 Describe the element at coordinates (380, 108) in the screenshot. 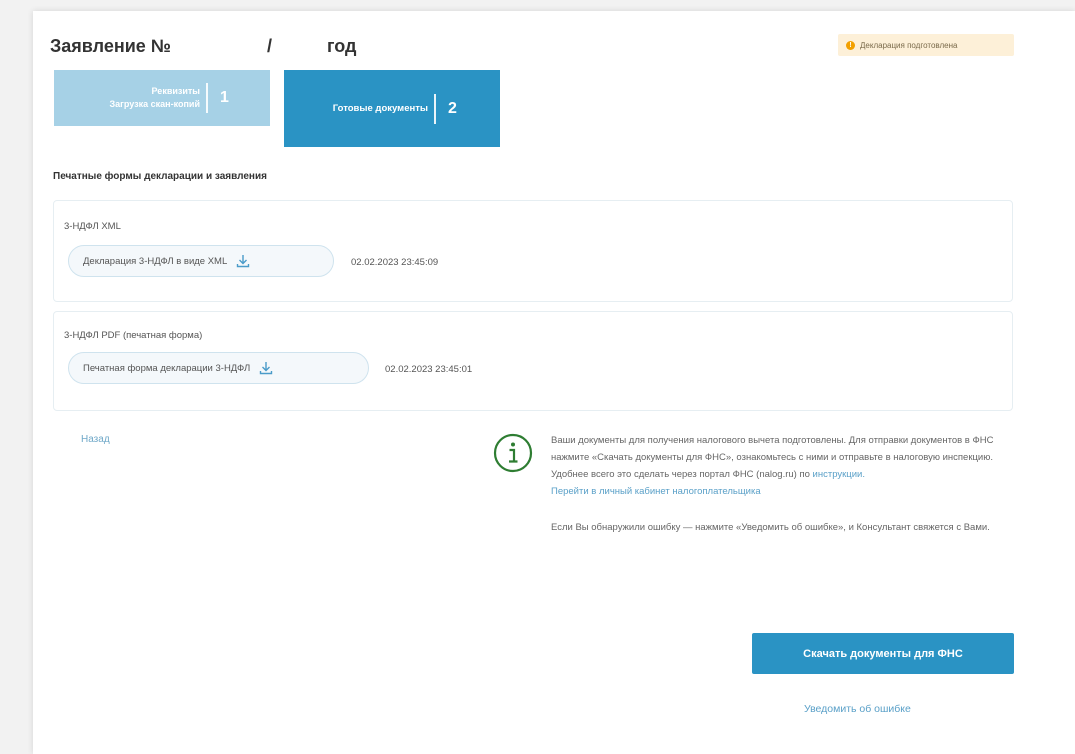

I see `step-2-label: Готовые документы` at that location.